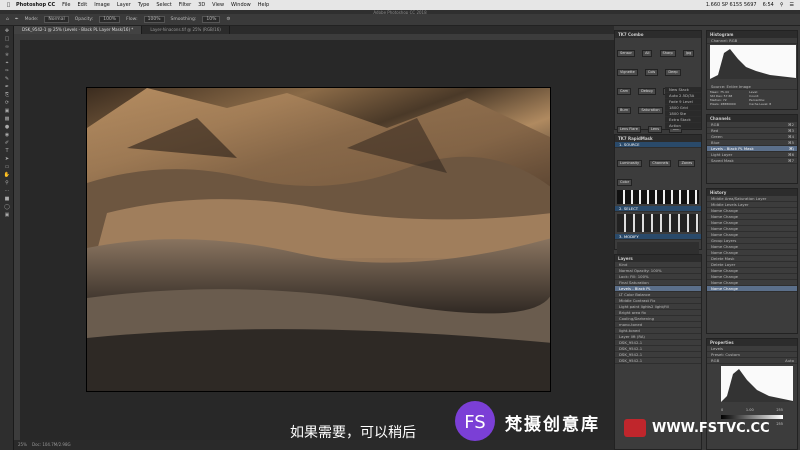 Image resolution: width=800 pixels, height=450 pixels. I want to click on levels-input-white: 255, so click(779, 410).